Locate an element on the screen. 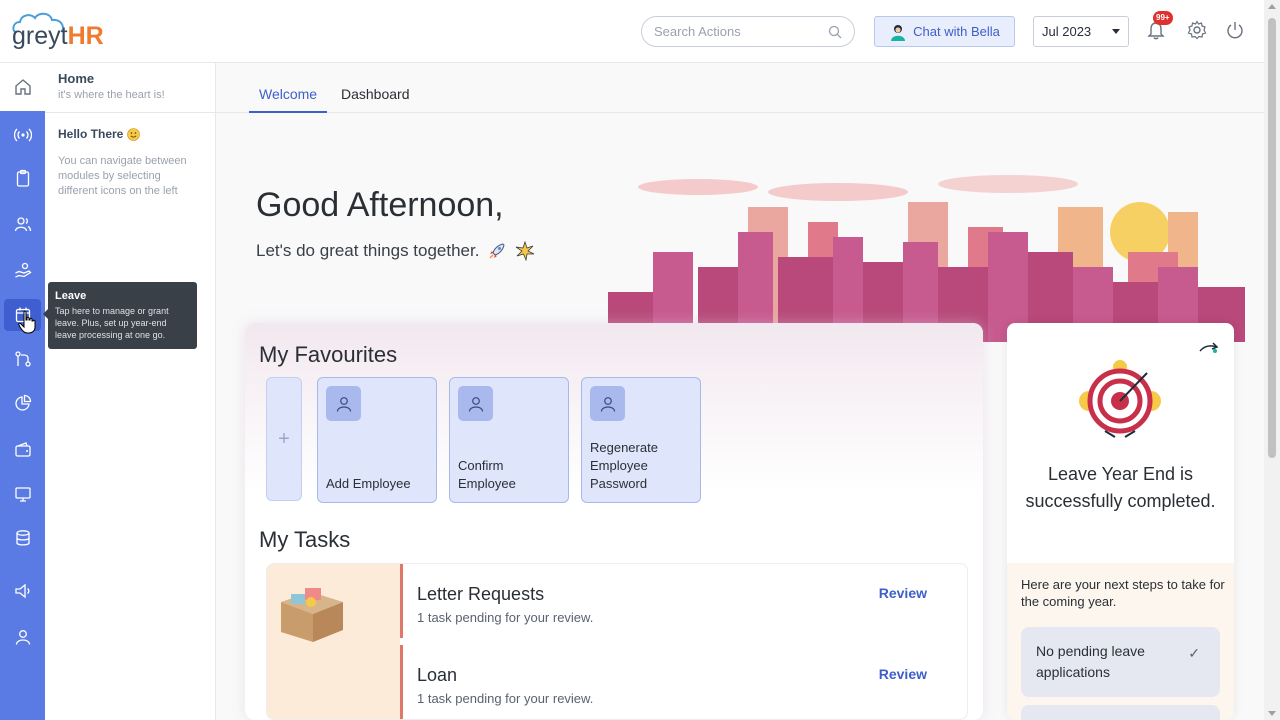 The image size is (1280, 720). scroll-down-arrow-icon is located at coordinates (1272, 713).